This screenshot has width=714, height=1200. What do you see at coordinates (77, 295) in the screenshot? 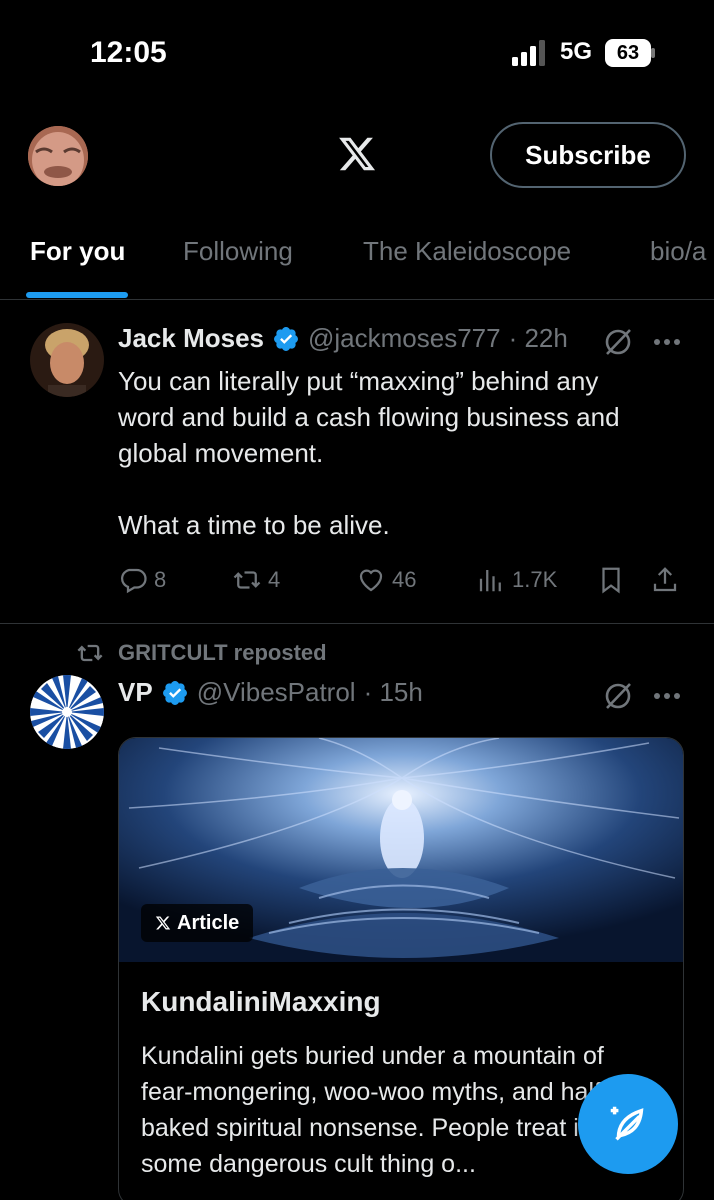
I see `active-tab-indicator` at bounding box center [77, 295].